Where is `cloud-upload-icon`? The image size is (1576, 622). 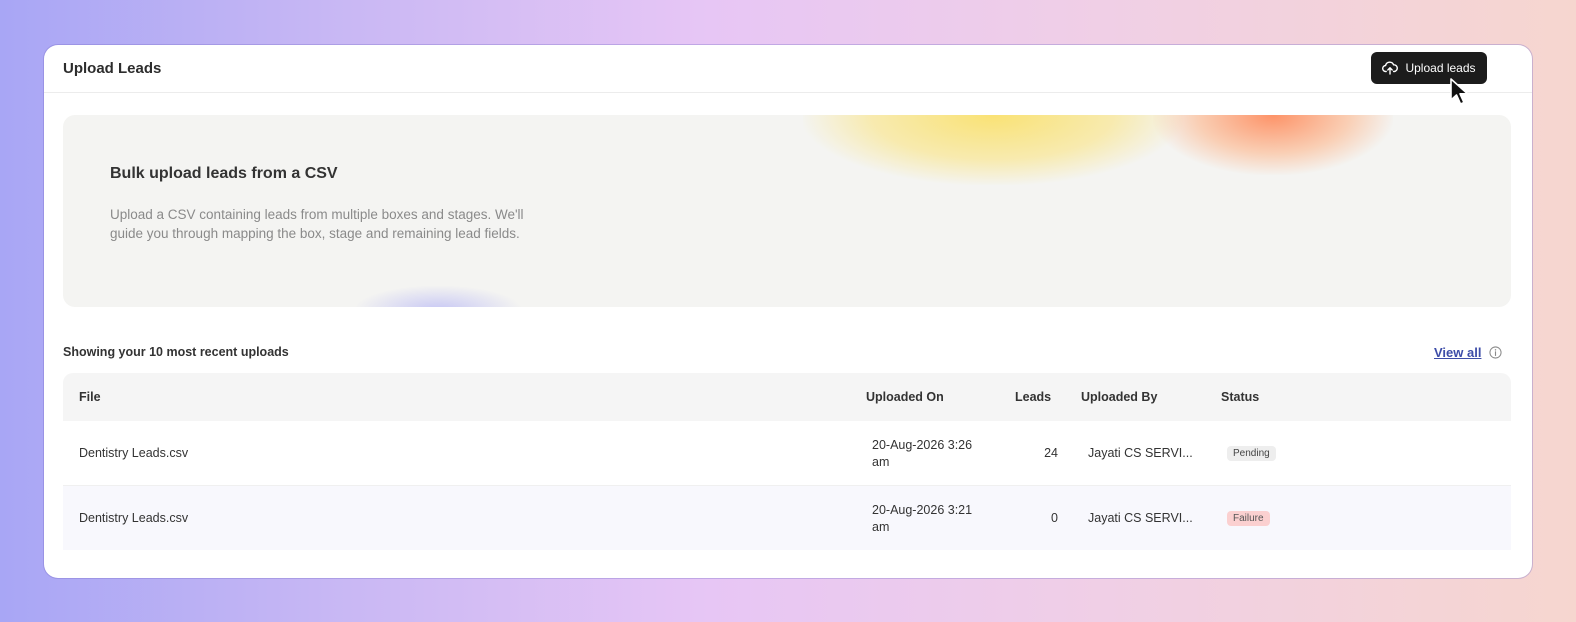
cloud-upload-icon is located at coordinates (1390, 68).